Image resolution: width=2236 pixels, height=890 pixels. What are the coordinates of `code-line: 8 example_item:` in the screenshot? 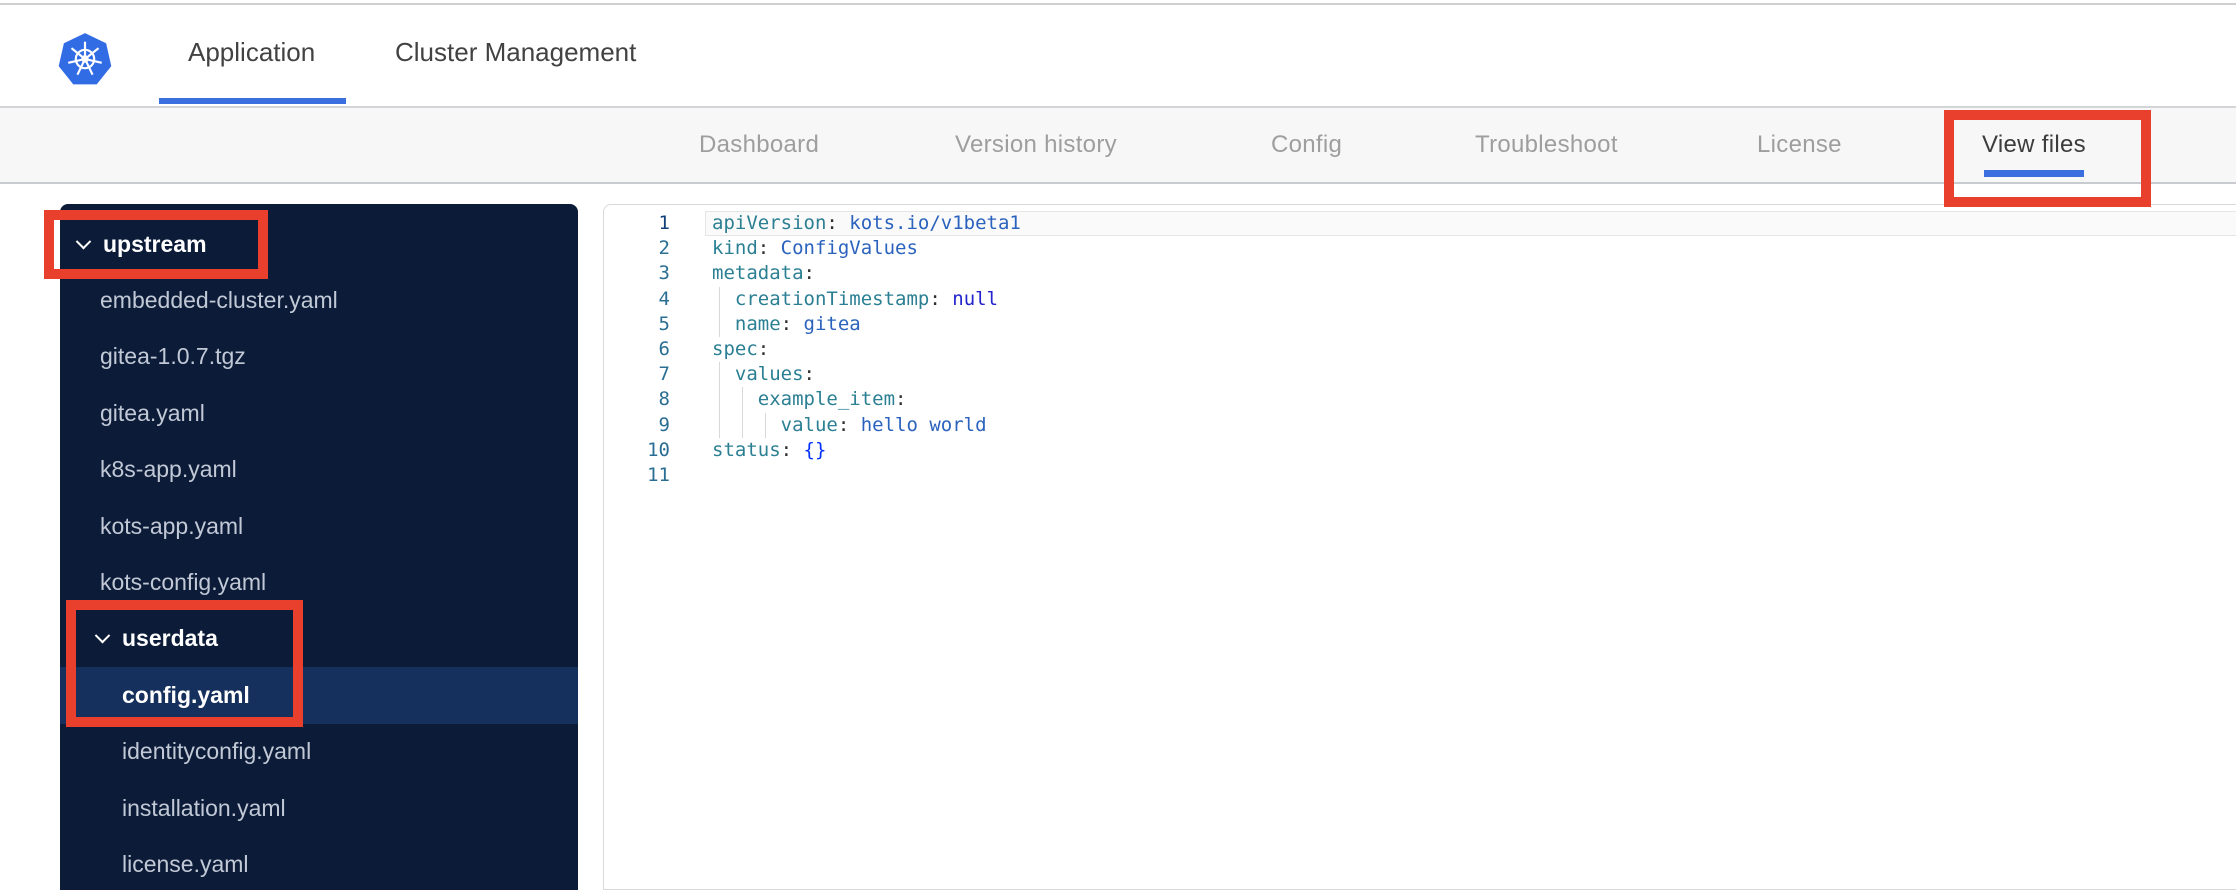 It's located at (1420, 400).